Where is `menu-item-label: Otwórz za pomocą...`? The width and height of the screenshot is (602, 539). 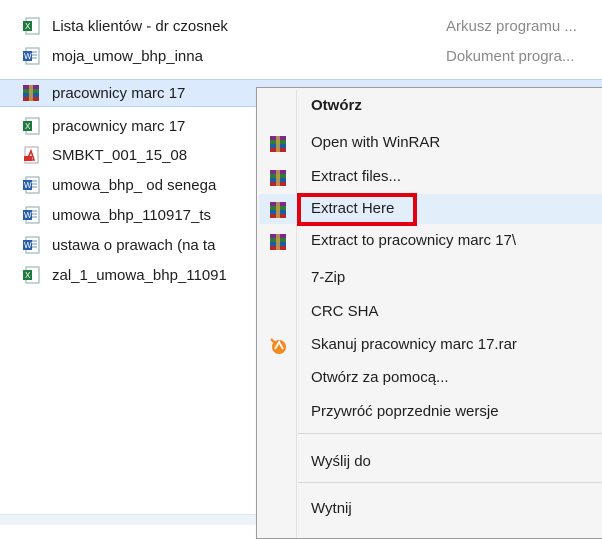 menu-item-label: Otwórz za pomocą... is located at coordinates (380, 377).